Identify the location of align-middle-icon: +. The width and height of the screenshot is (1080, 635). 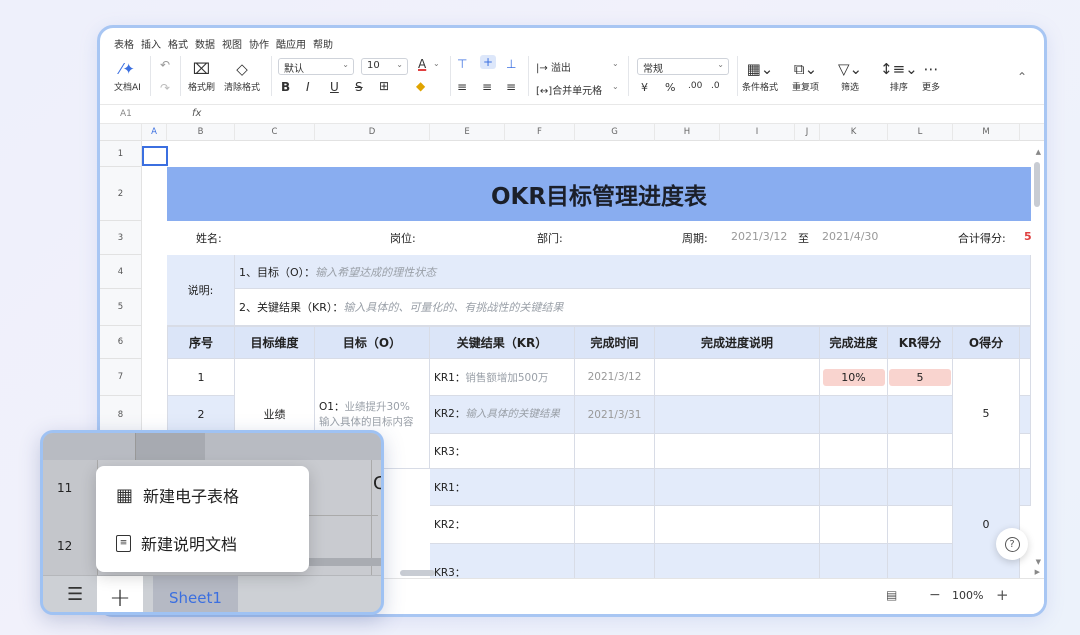
(488, 62).